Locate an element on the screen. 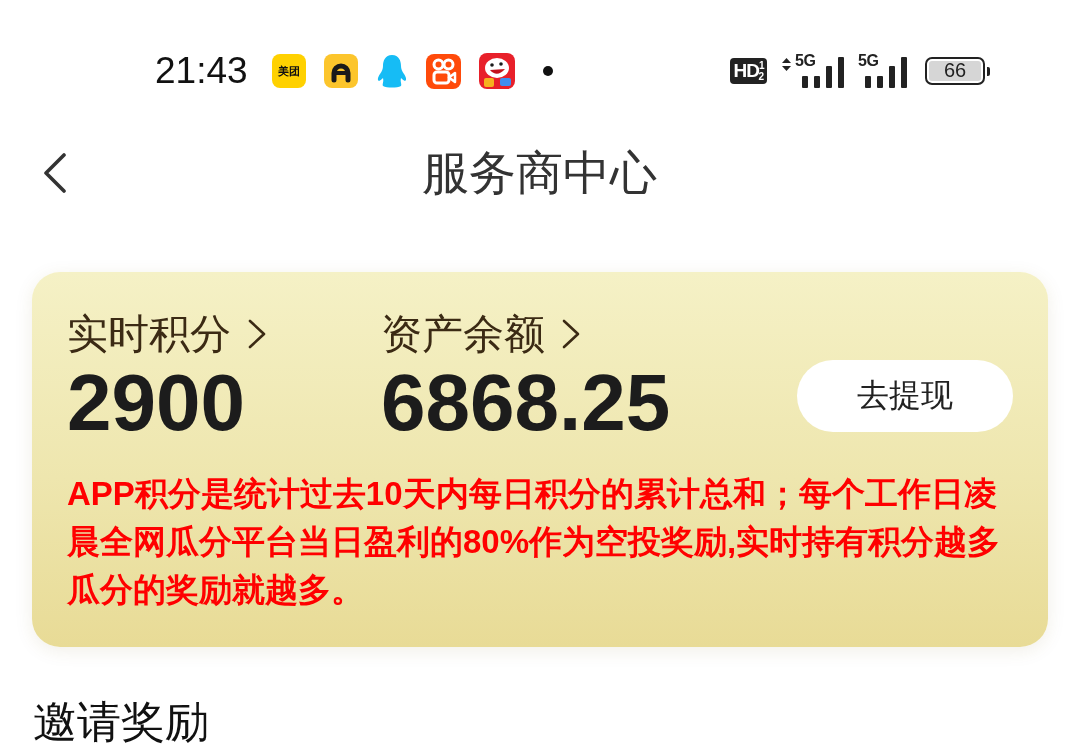 This screenshot has width=1079, height=747. penguin-icon is located at coordinates (391, 71).